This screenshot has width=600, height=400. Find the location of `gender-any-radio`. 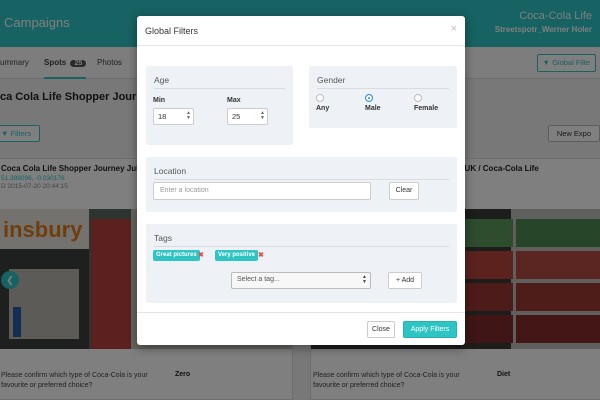

gender-any-radio is located at coordinates (320, 98).